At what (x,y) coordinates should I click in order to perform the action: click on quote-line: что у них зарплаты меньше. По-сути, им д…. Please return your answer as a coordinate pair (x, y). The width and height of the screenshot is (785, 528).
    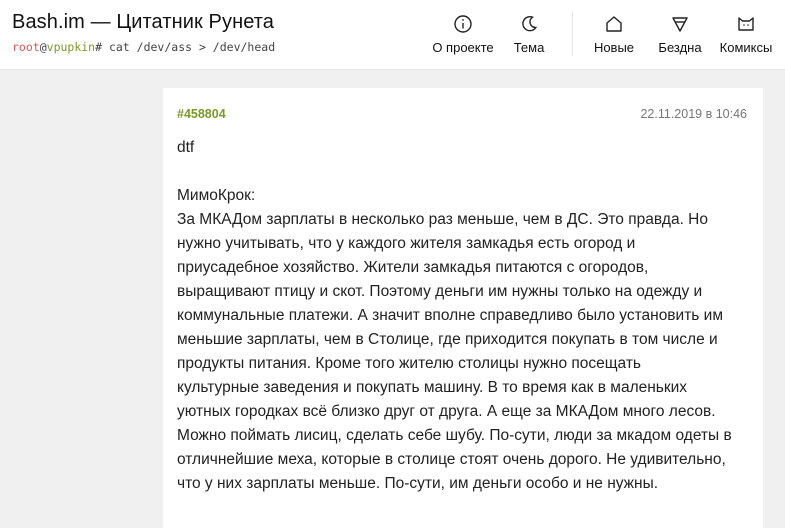
    Looking at the image, I should click on (418, 483).